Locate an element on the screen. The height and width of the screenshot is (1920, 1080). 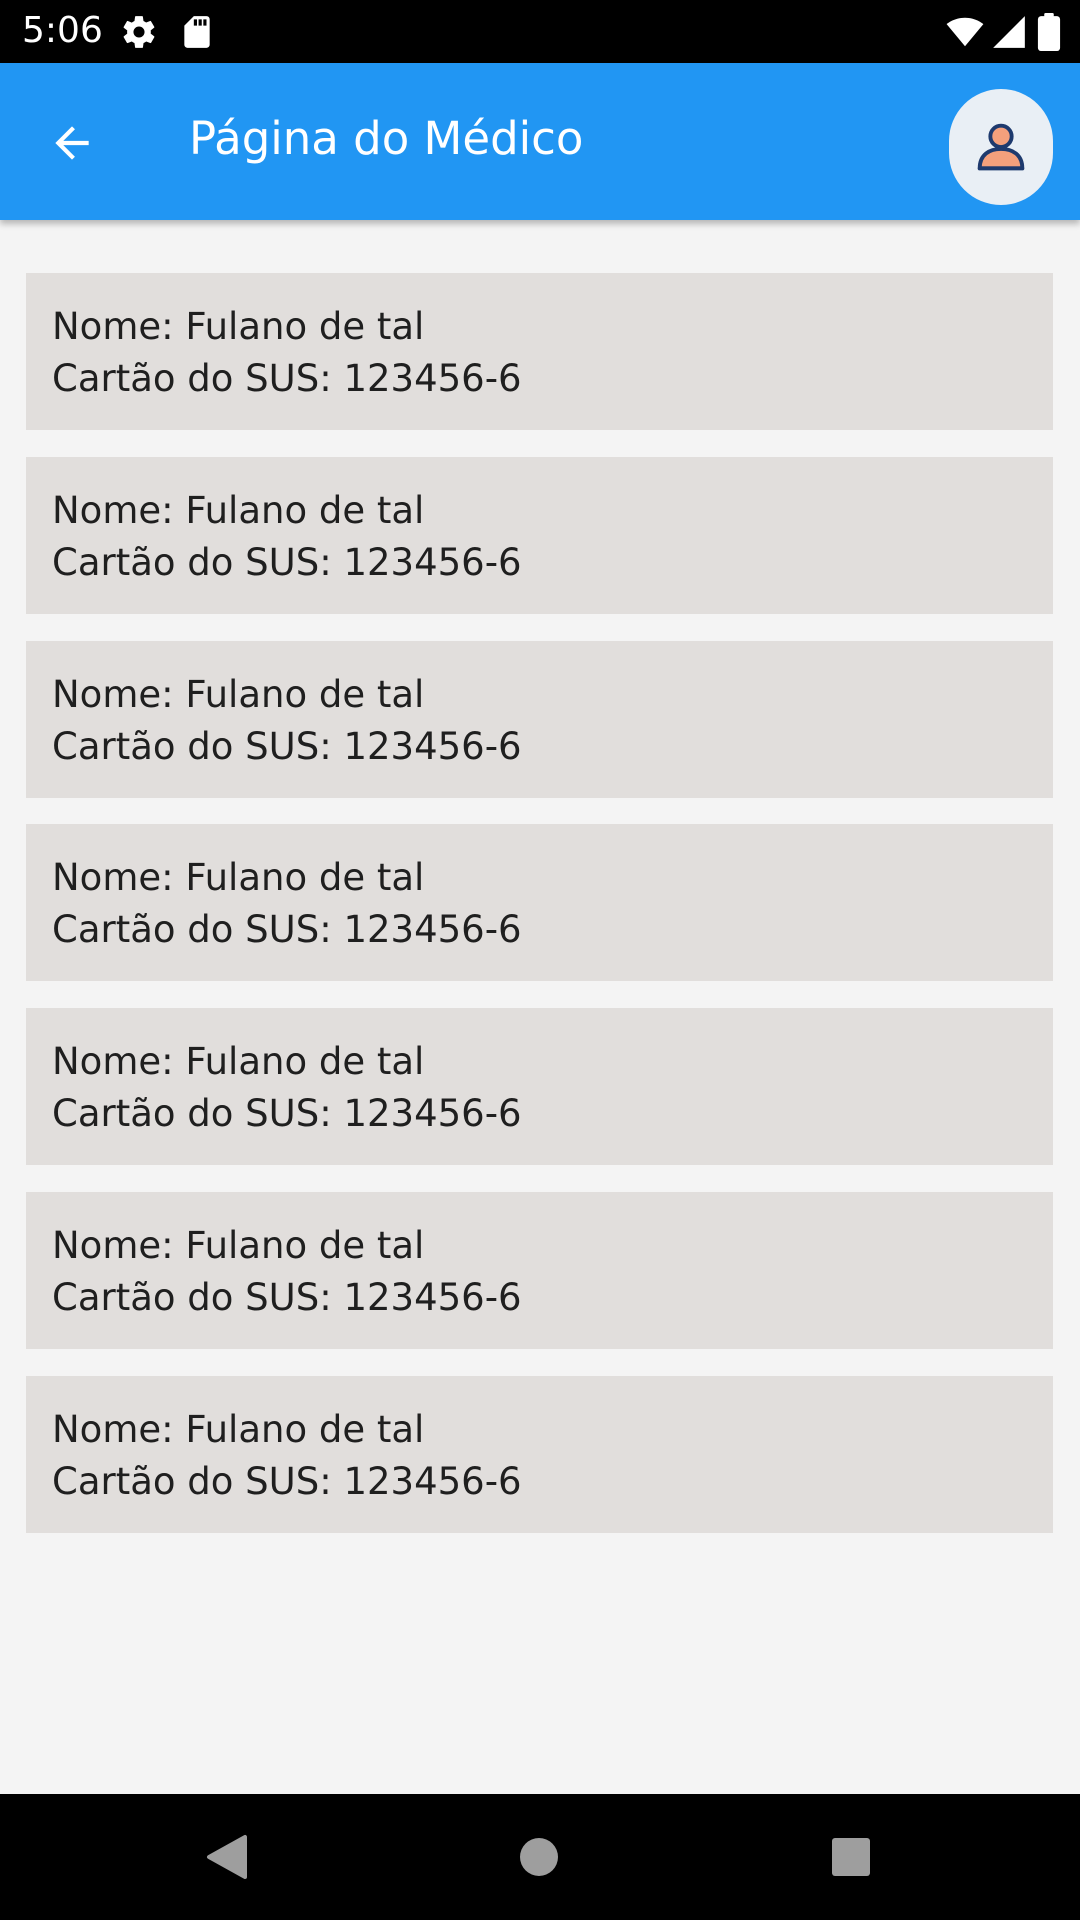
wifi-icon is located at coordinates (965, 32).